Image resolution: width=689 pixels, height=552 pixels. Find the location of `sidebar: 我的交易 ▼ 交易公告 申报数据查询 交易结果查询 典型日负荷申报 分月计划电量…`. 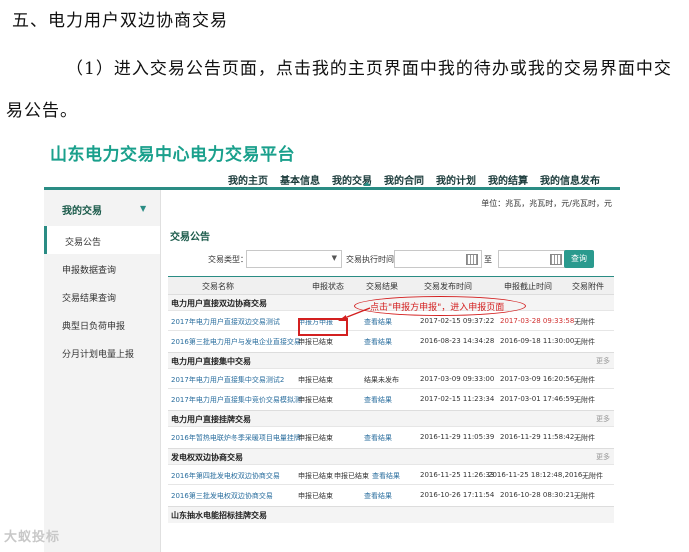

sidebar: 我的交易 ▼ 交易公告 申报数据查询 交易结果查询 典型日负荷申报 分月计划电量… is located at coordinates (102, 371).